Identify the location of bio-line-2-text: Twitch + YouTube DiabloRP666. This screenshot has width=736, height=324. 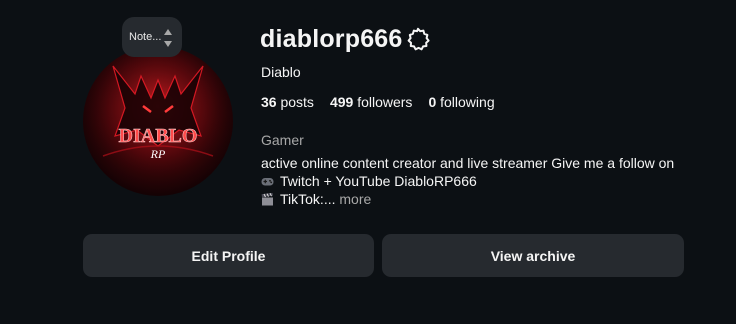
(378, 181).